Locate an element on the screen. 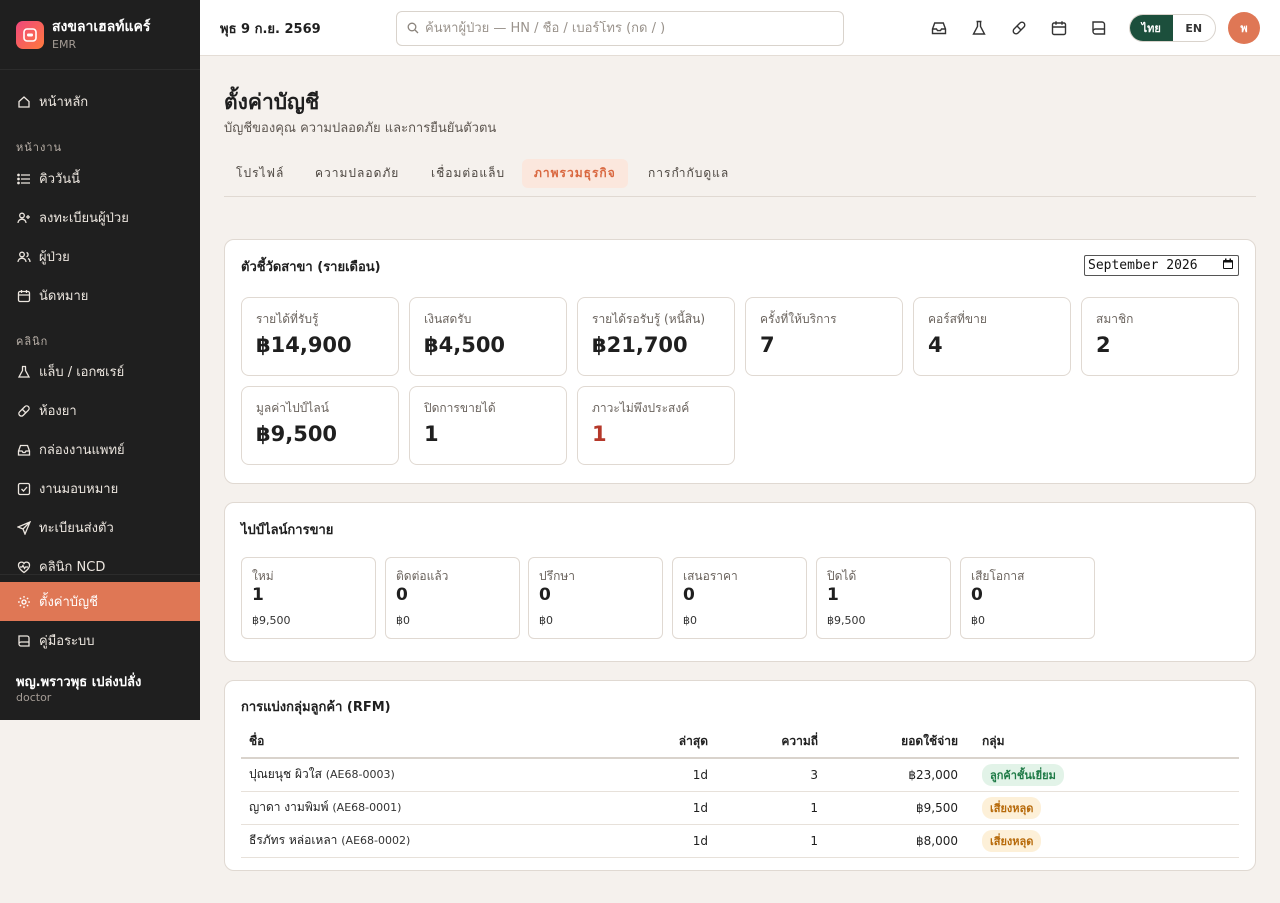 Image resolution: width=1280 pixels, height=903 pixels. sidebar-item-referrals: ทะเบียนส่งตัว is located at coordinates (100, 527).